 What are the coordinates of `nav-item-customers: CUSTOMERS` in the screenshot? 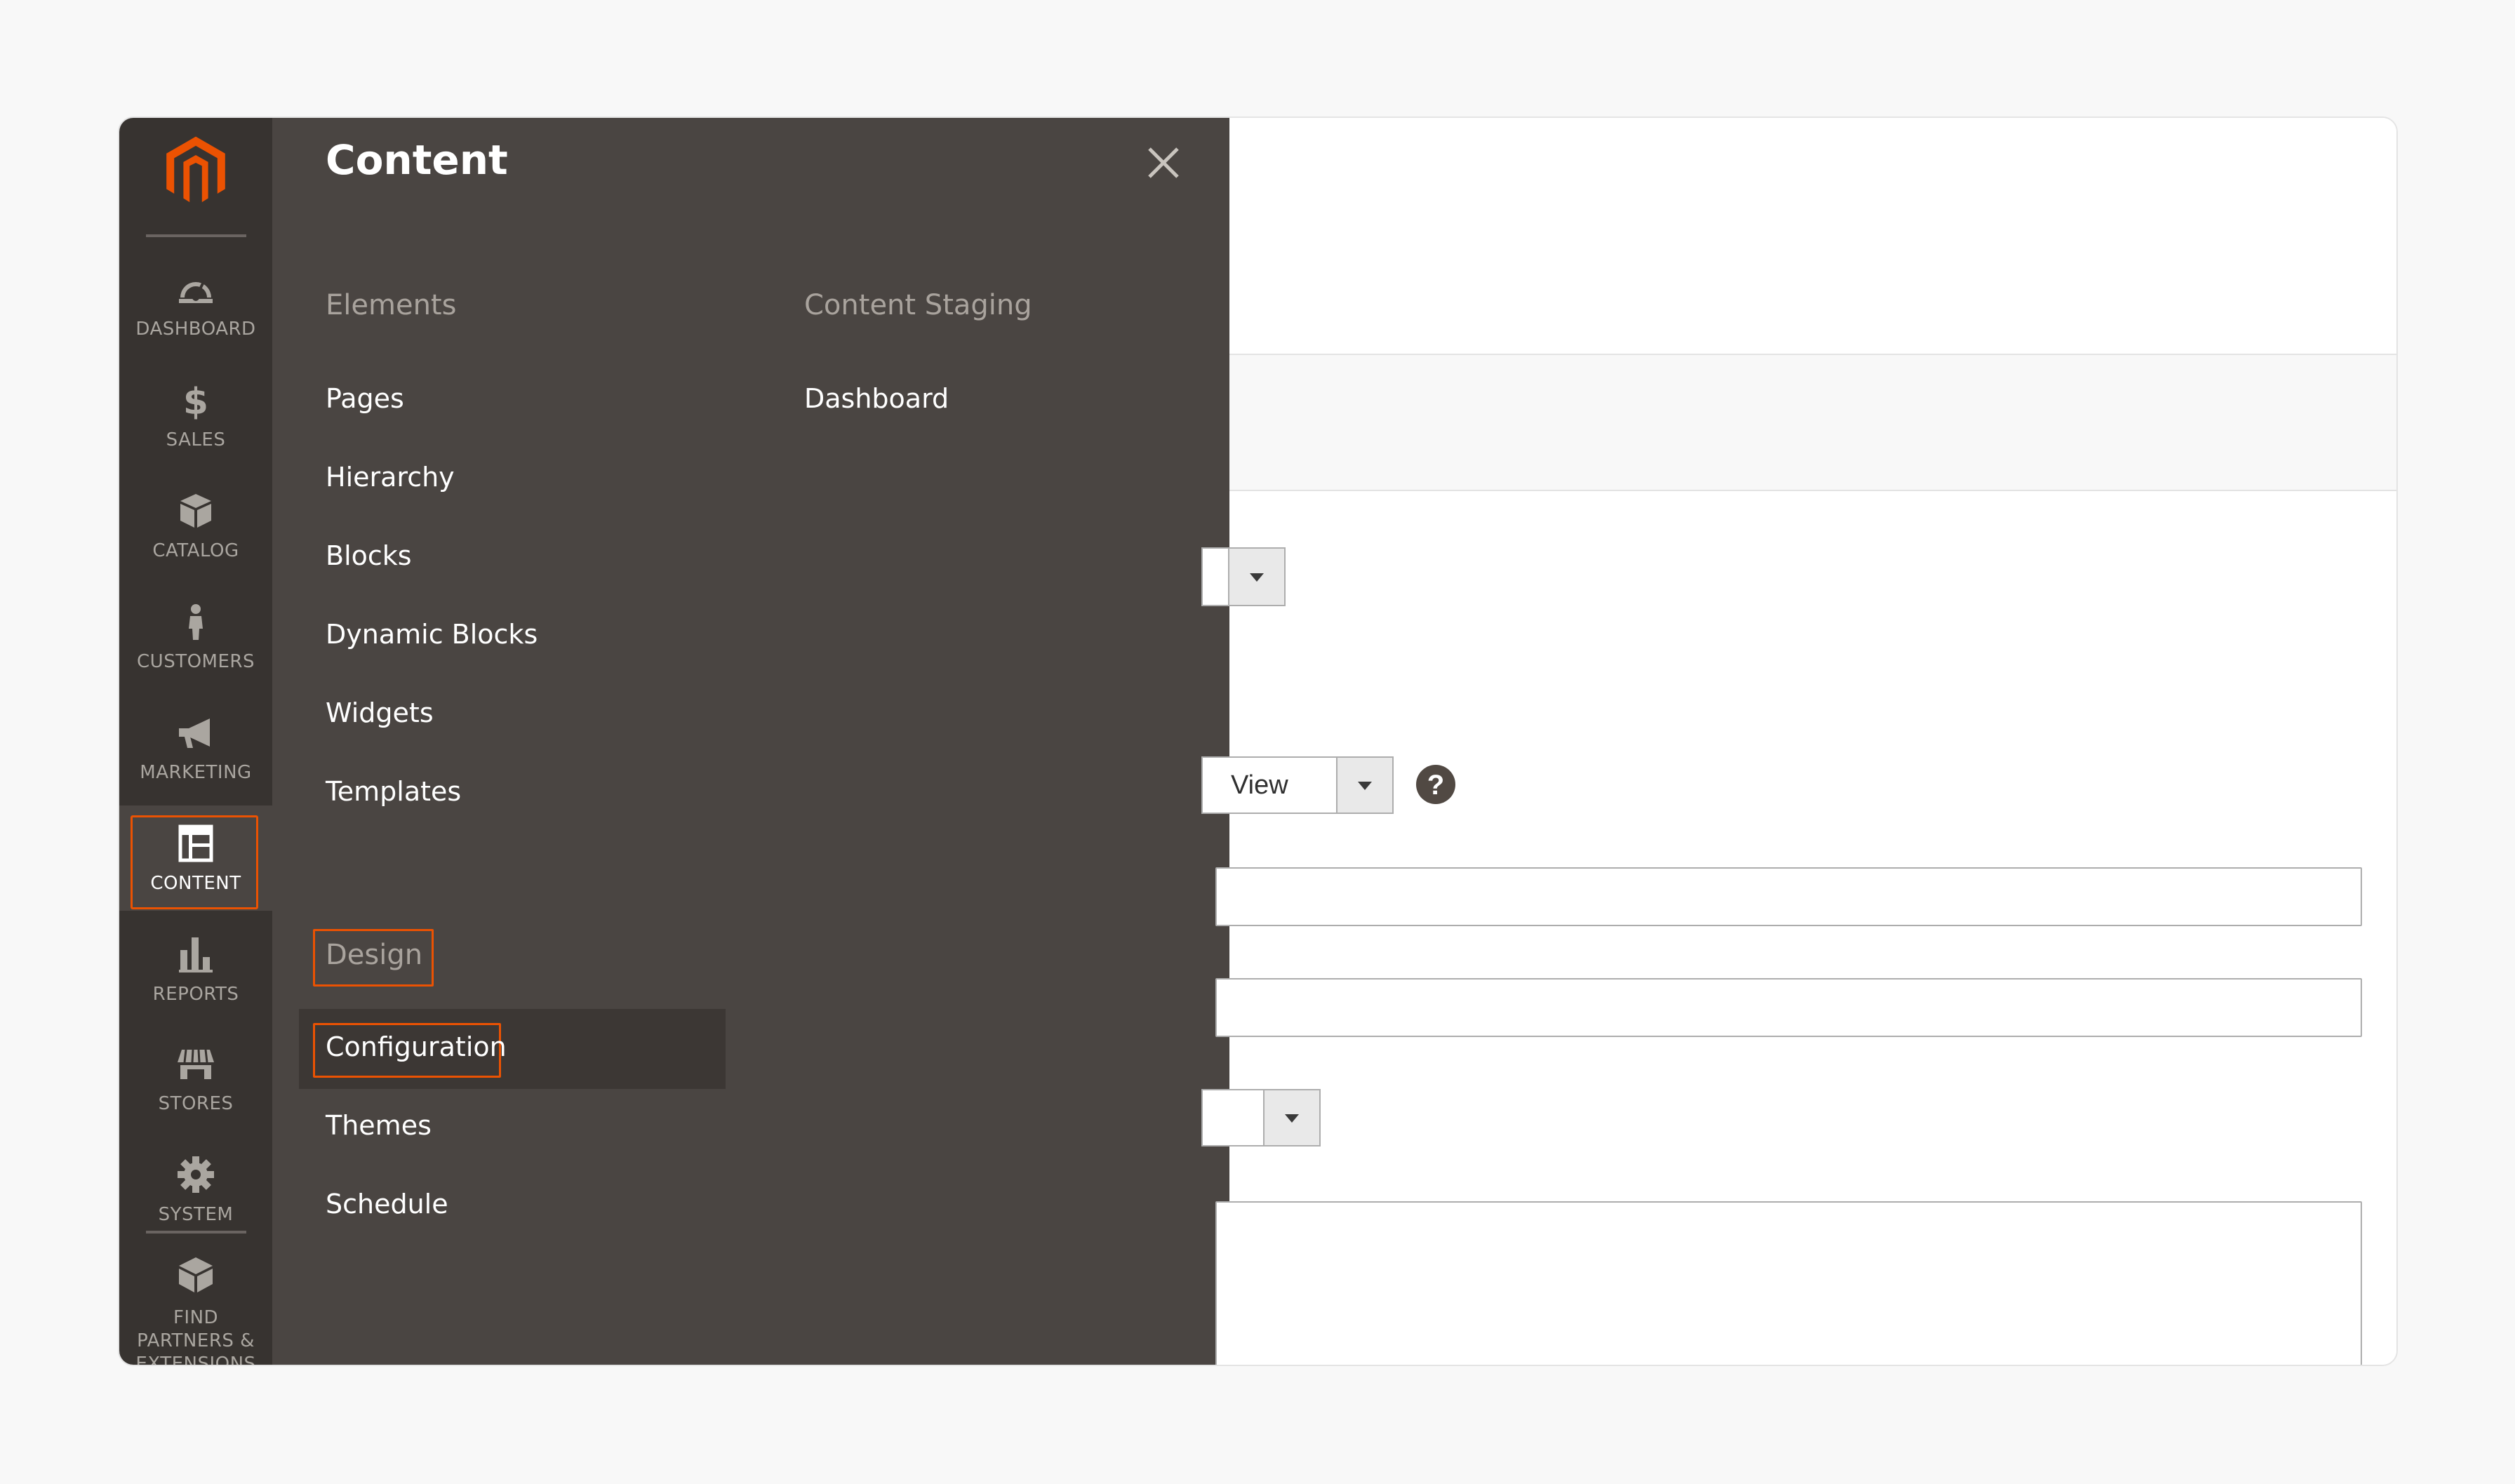 It's located at (195, 636).